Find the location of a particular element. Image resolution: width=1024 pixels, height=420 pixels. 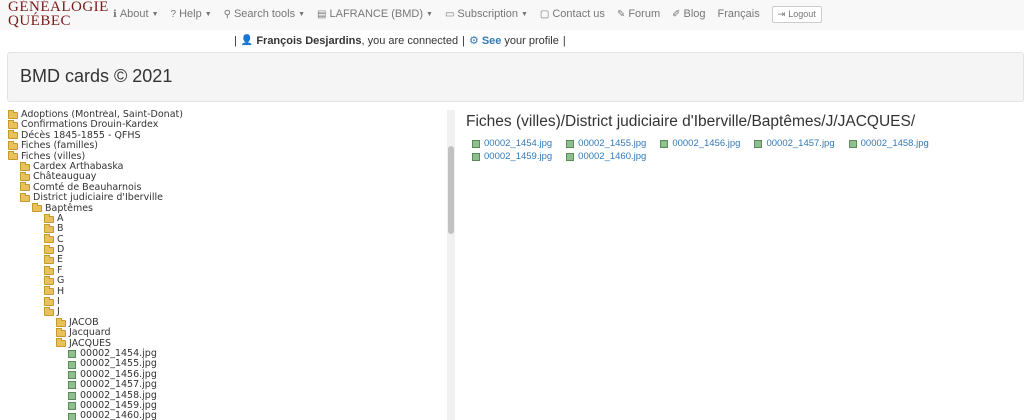

file-name: 00002_1460.jpg is located at coordinates (612, 156).